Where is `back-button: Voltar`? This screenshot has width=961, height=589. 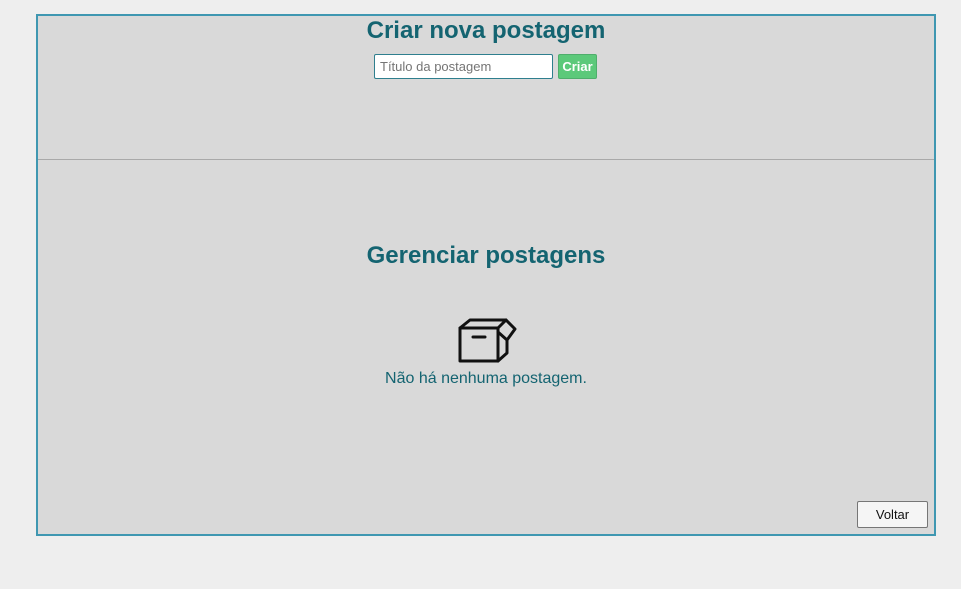 back-button: Voltar is located at coordinates (892, 514).